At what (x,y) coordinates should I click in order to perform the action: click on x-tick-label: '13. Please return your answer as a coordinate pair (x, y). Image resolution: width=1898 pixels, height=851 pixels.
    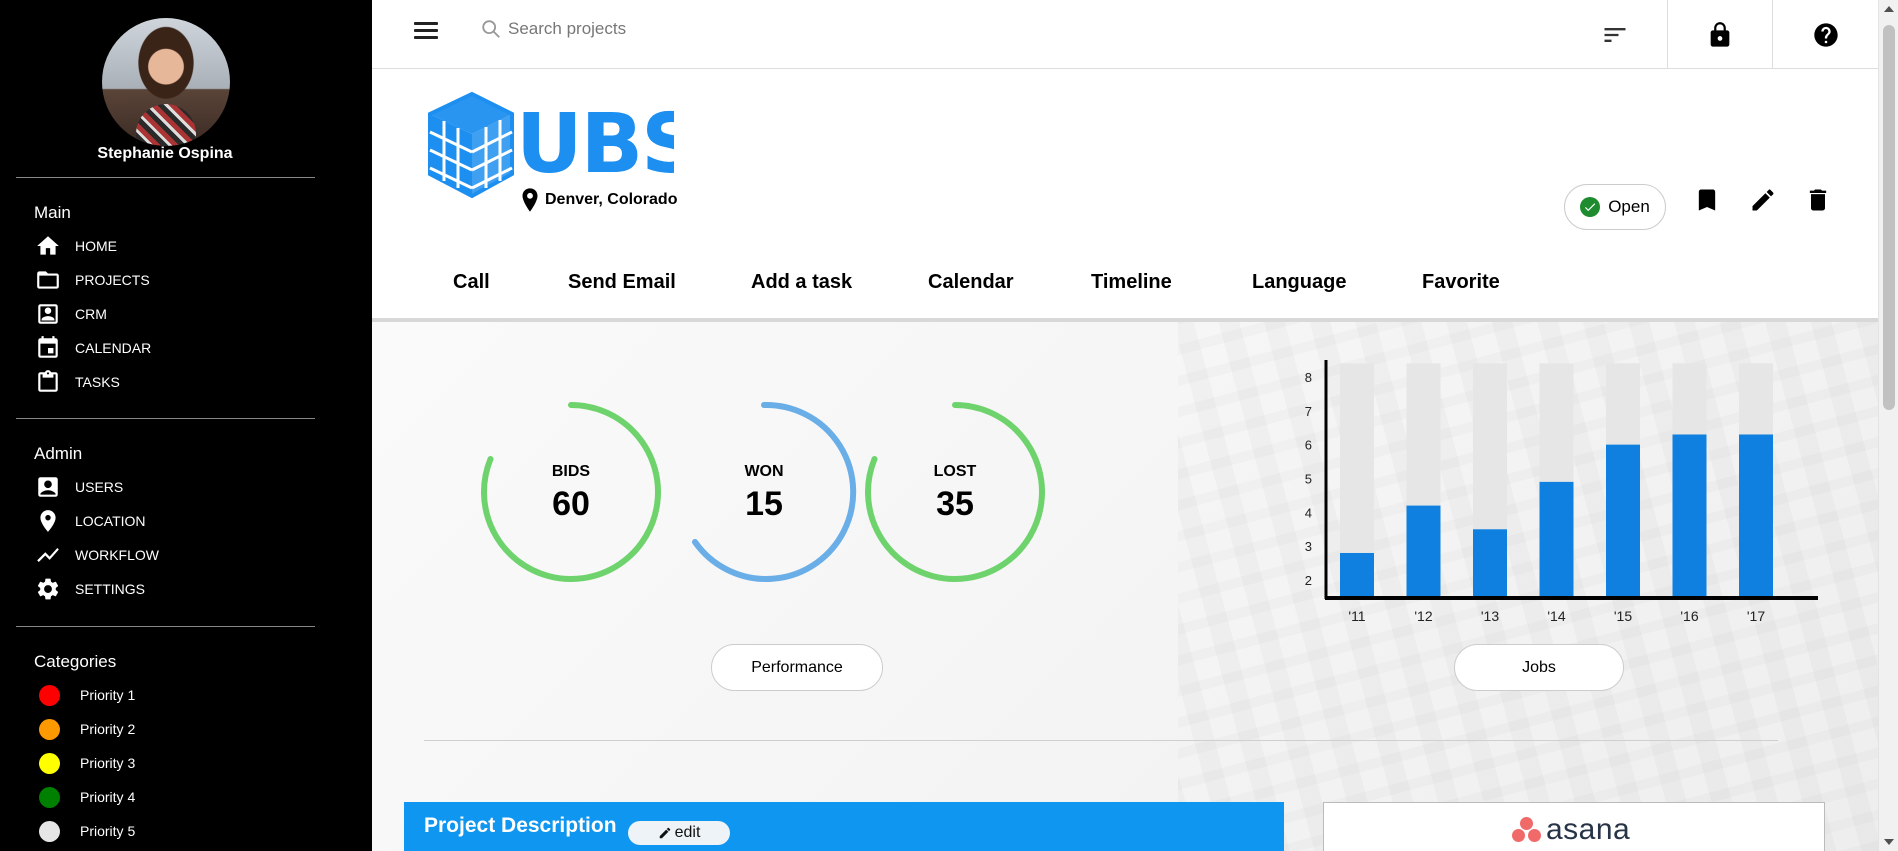
    Looking at the image, I should click on (1490, 616).